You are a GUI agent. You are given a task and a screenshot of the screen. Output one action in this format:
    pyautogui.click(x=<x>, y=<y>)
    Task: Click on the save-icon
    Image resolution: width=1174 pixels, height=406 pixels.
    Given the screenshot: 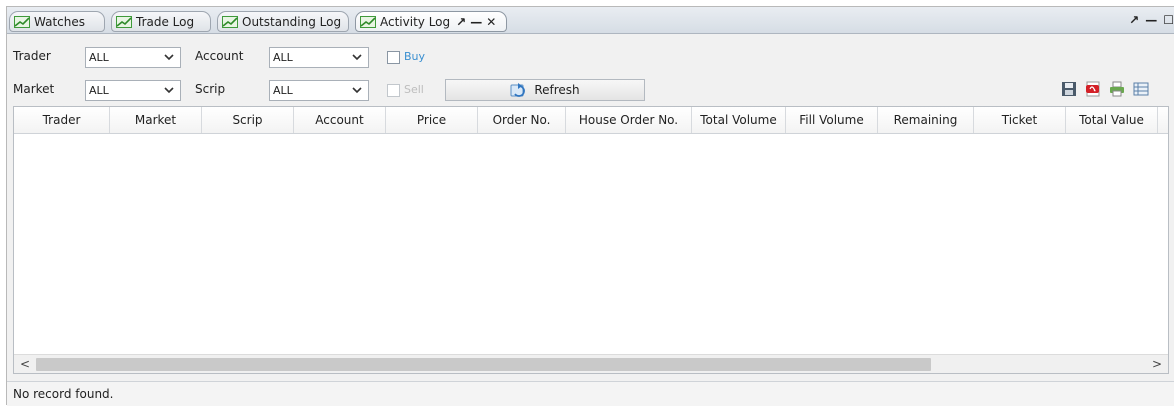 What is the action you would take?
    pyautogui.click(x=1069, y=89)
    